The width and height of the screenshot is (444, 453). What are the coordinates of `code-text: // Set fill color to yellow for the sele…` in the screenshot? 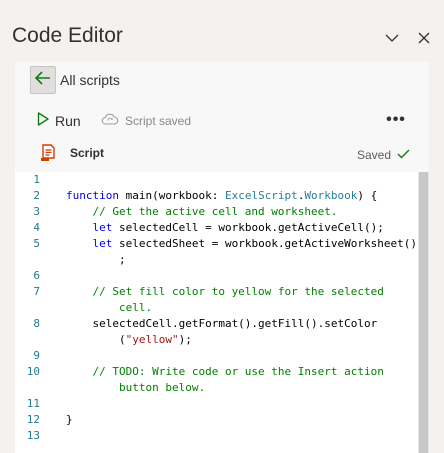 It's located at (225, 291).